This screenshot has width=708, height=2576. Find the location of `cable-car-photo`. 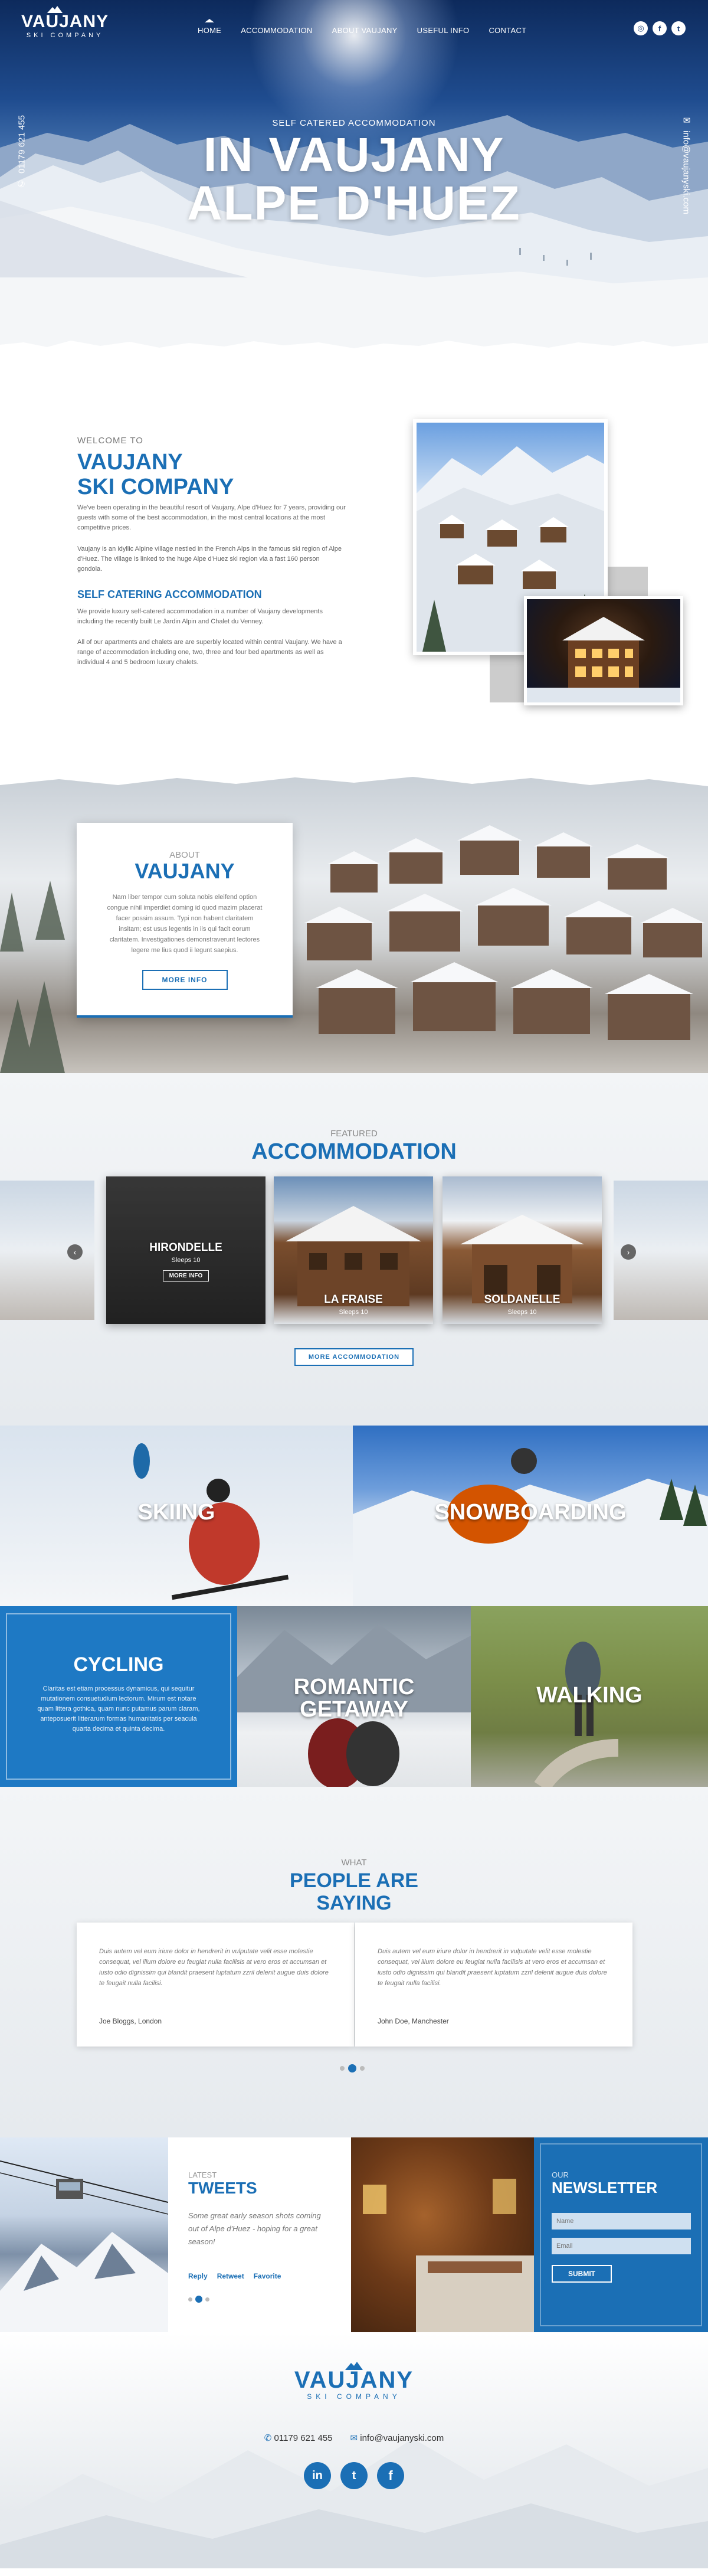

cable-car-photo is located at coordinates (84, 2234).